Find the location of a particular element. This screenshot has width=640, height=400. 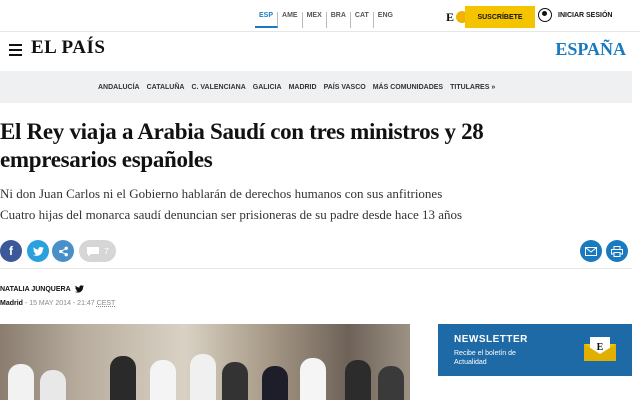

divider is located at coordinates (316, 268).